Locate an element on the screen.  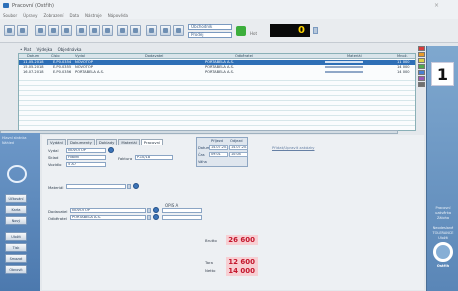
dodavatel-field: NOVOTOP is located at coordinates (108, 210).